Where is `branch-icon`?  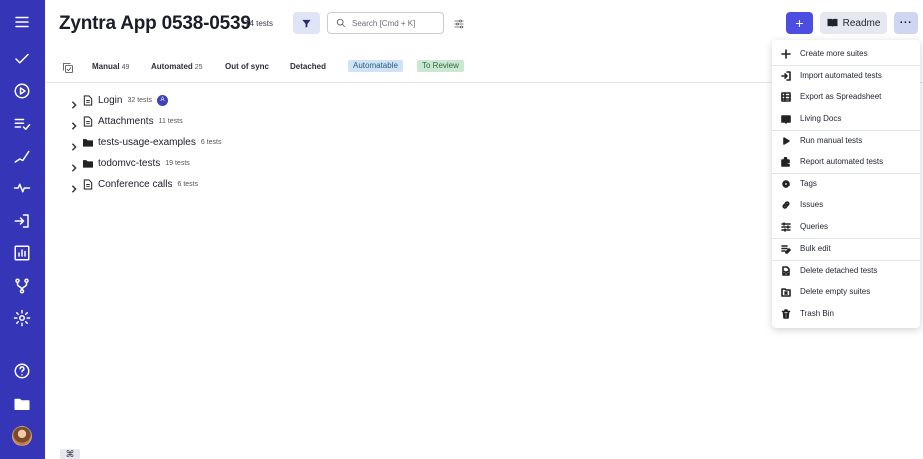
branch-icon is located at coordinates (22, 286).